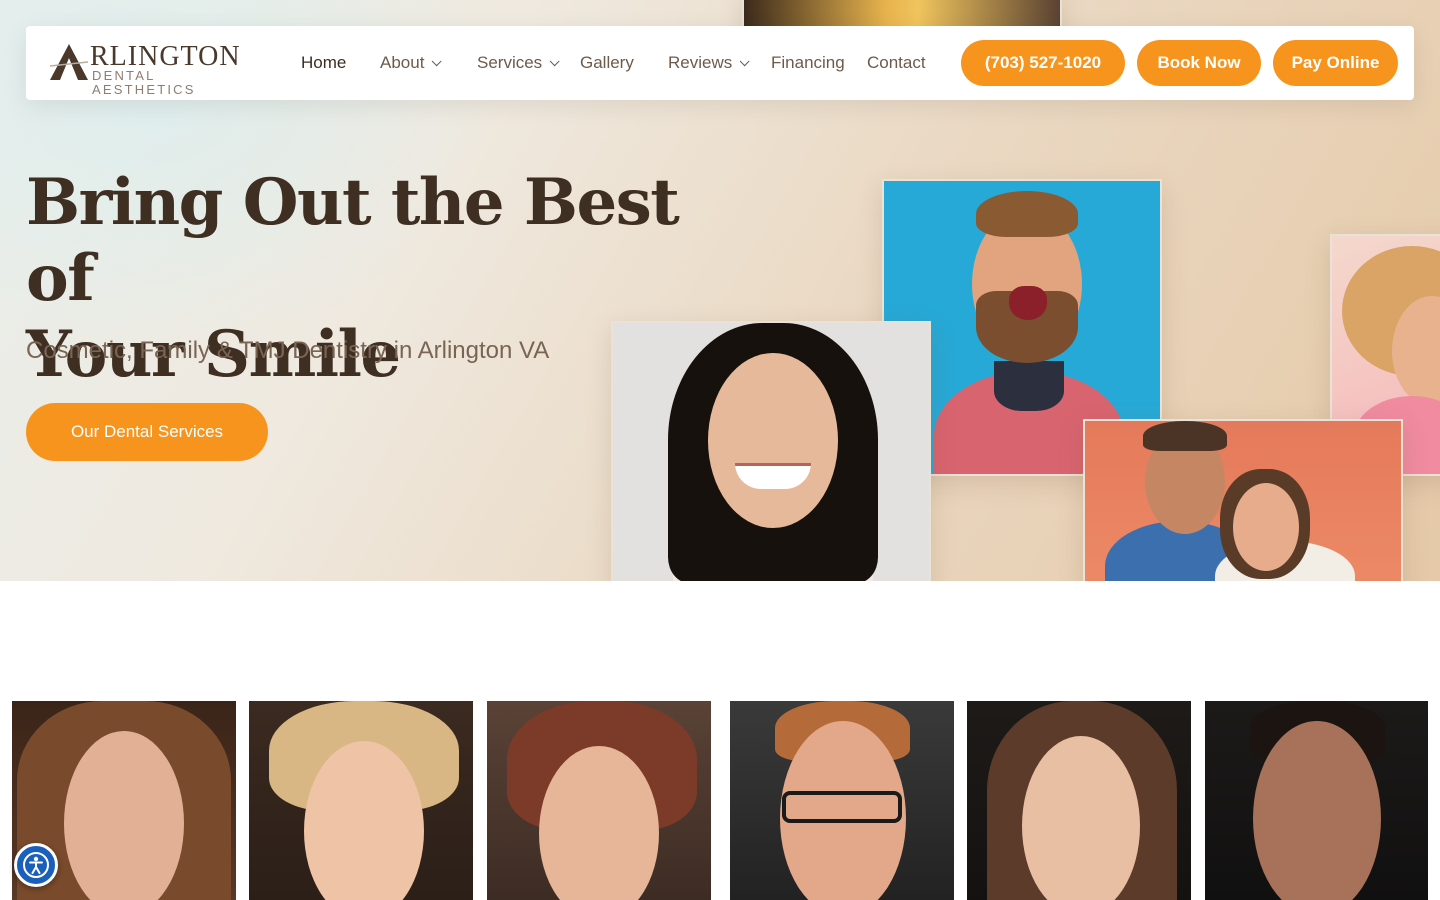  I want to click on nav-about-label: About, so click(402, 62).